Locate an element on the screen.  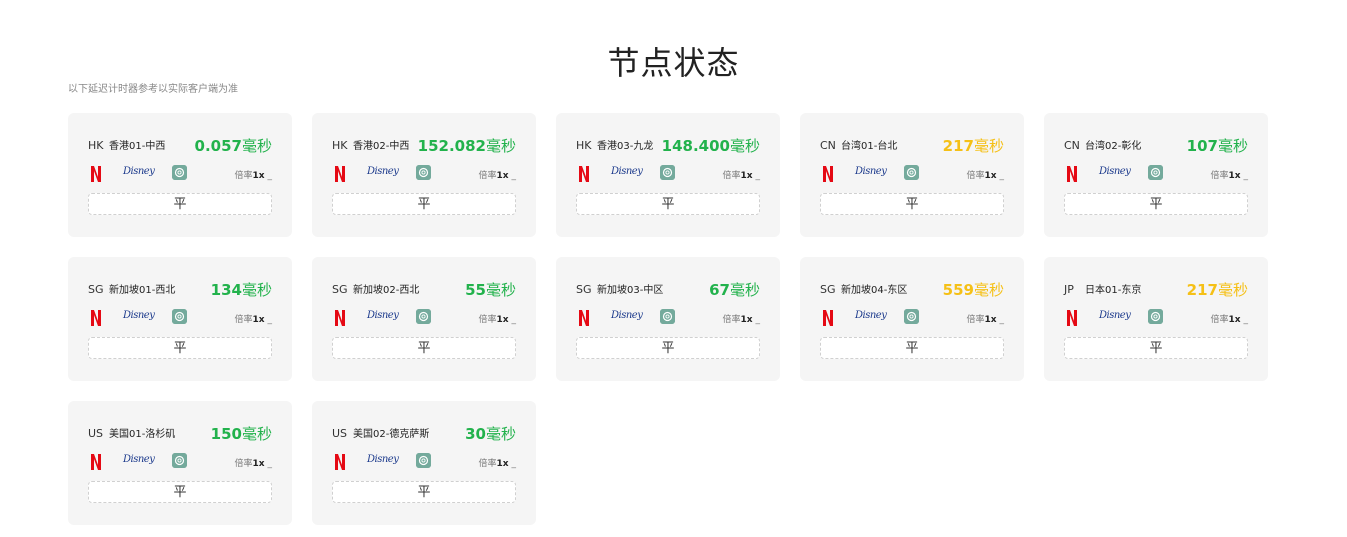
node-header: SG 新加坡01-西北 134毫秒 is located at coordinates (180, 290).